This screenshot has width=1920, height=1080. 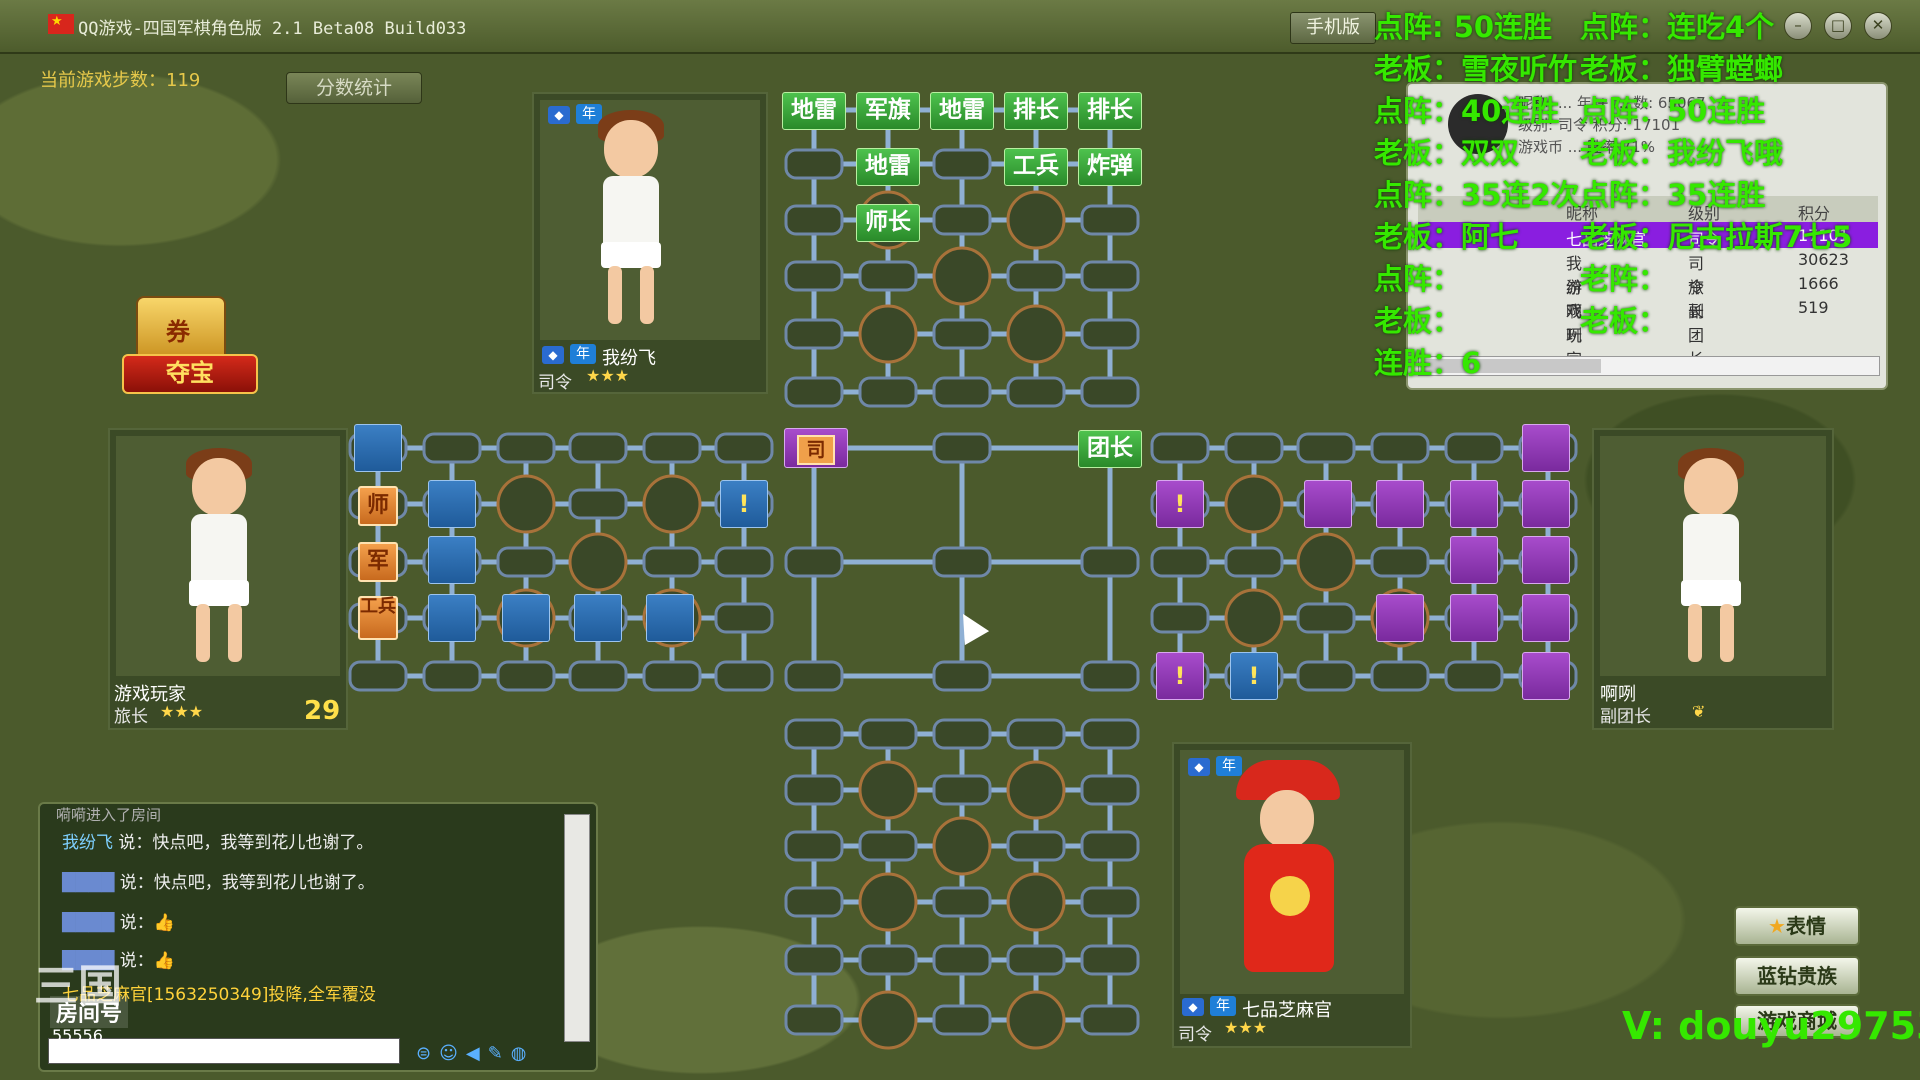 I want to click on piece-green: 工兵, so click(x=1036, y=167).